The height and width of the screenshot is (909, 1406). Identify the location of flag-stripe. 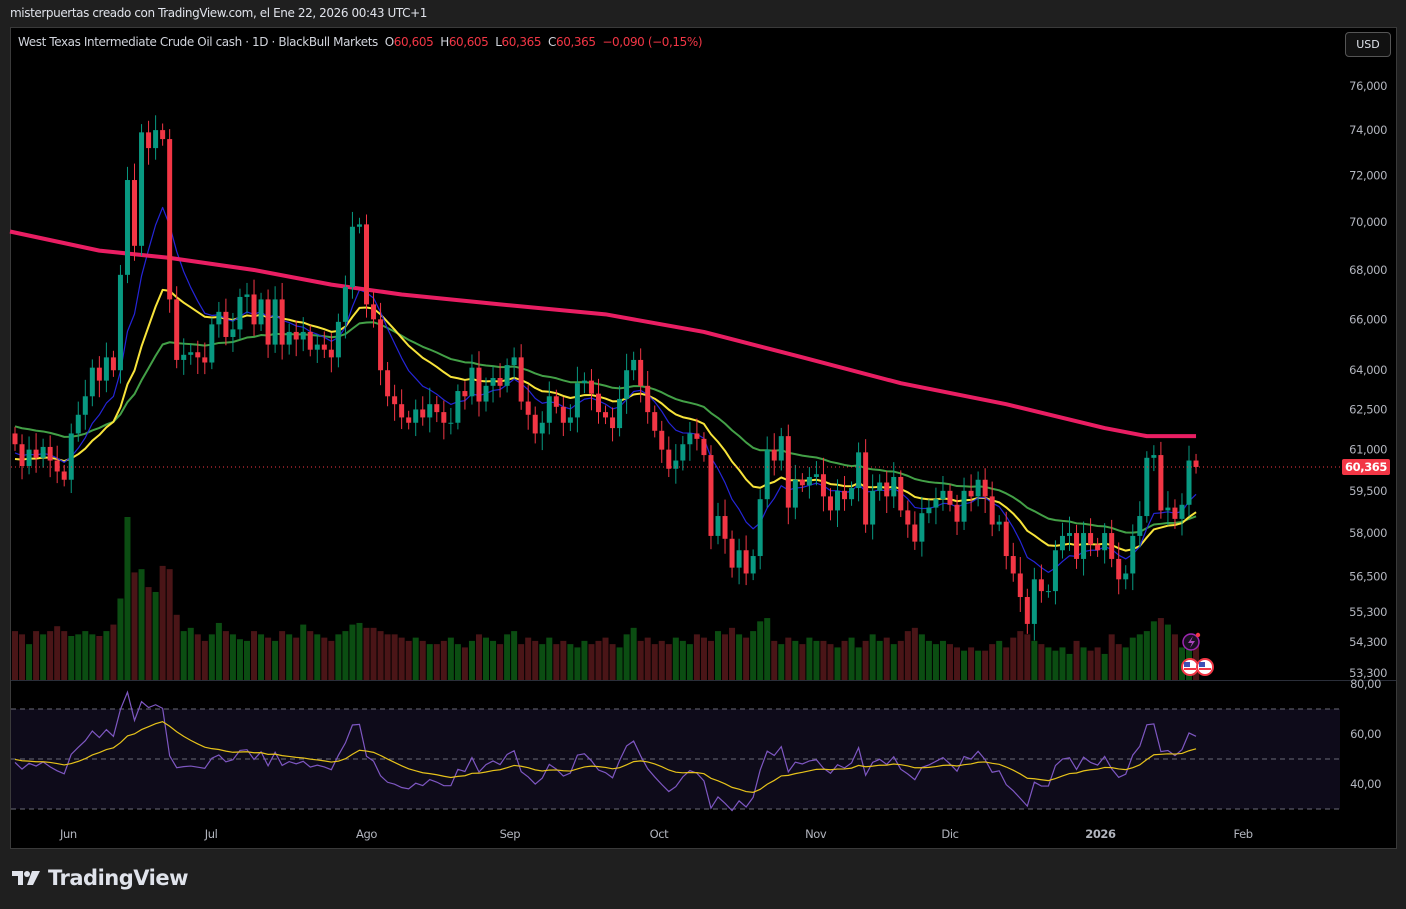
(1190, 669).